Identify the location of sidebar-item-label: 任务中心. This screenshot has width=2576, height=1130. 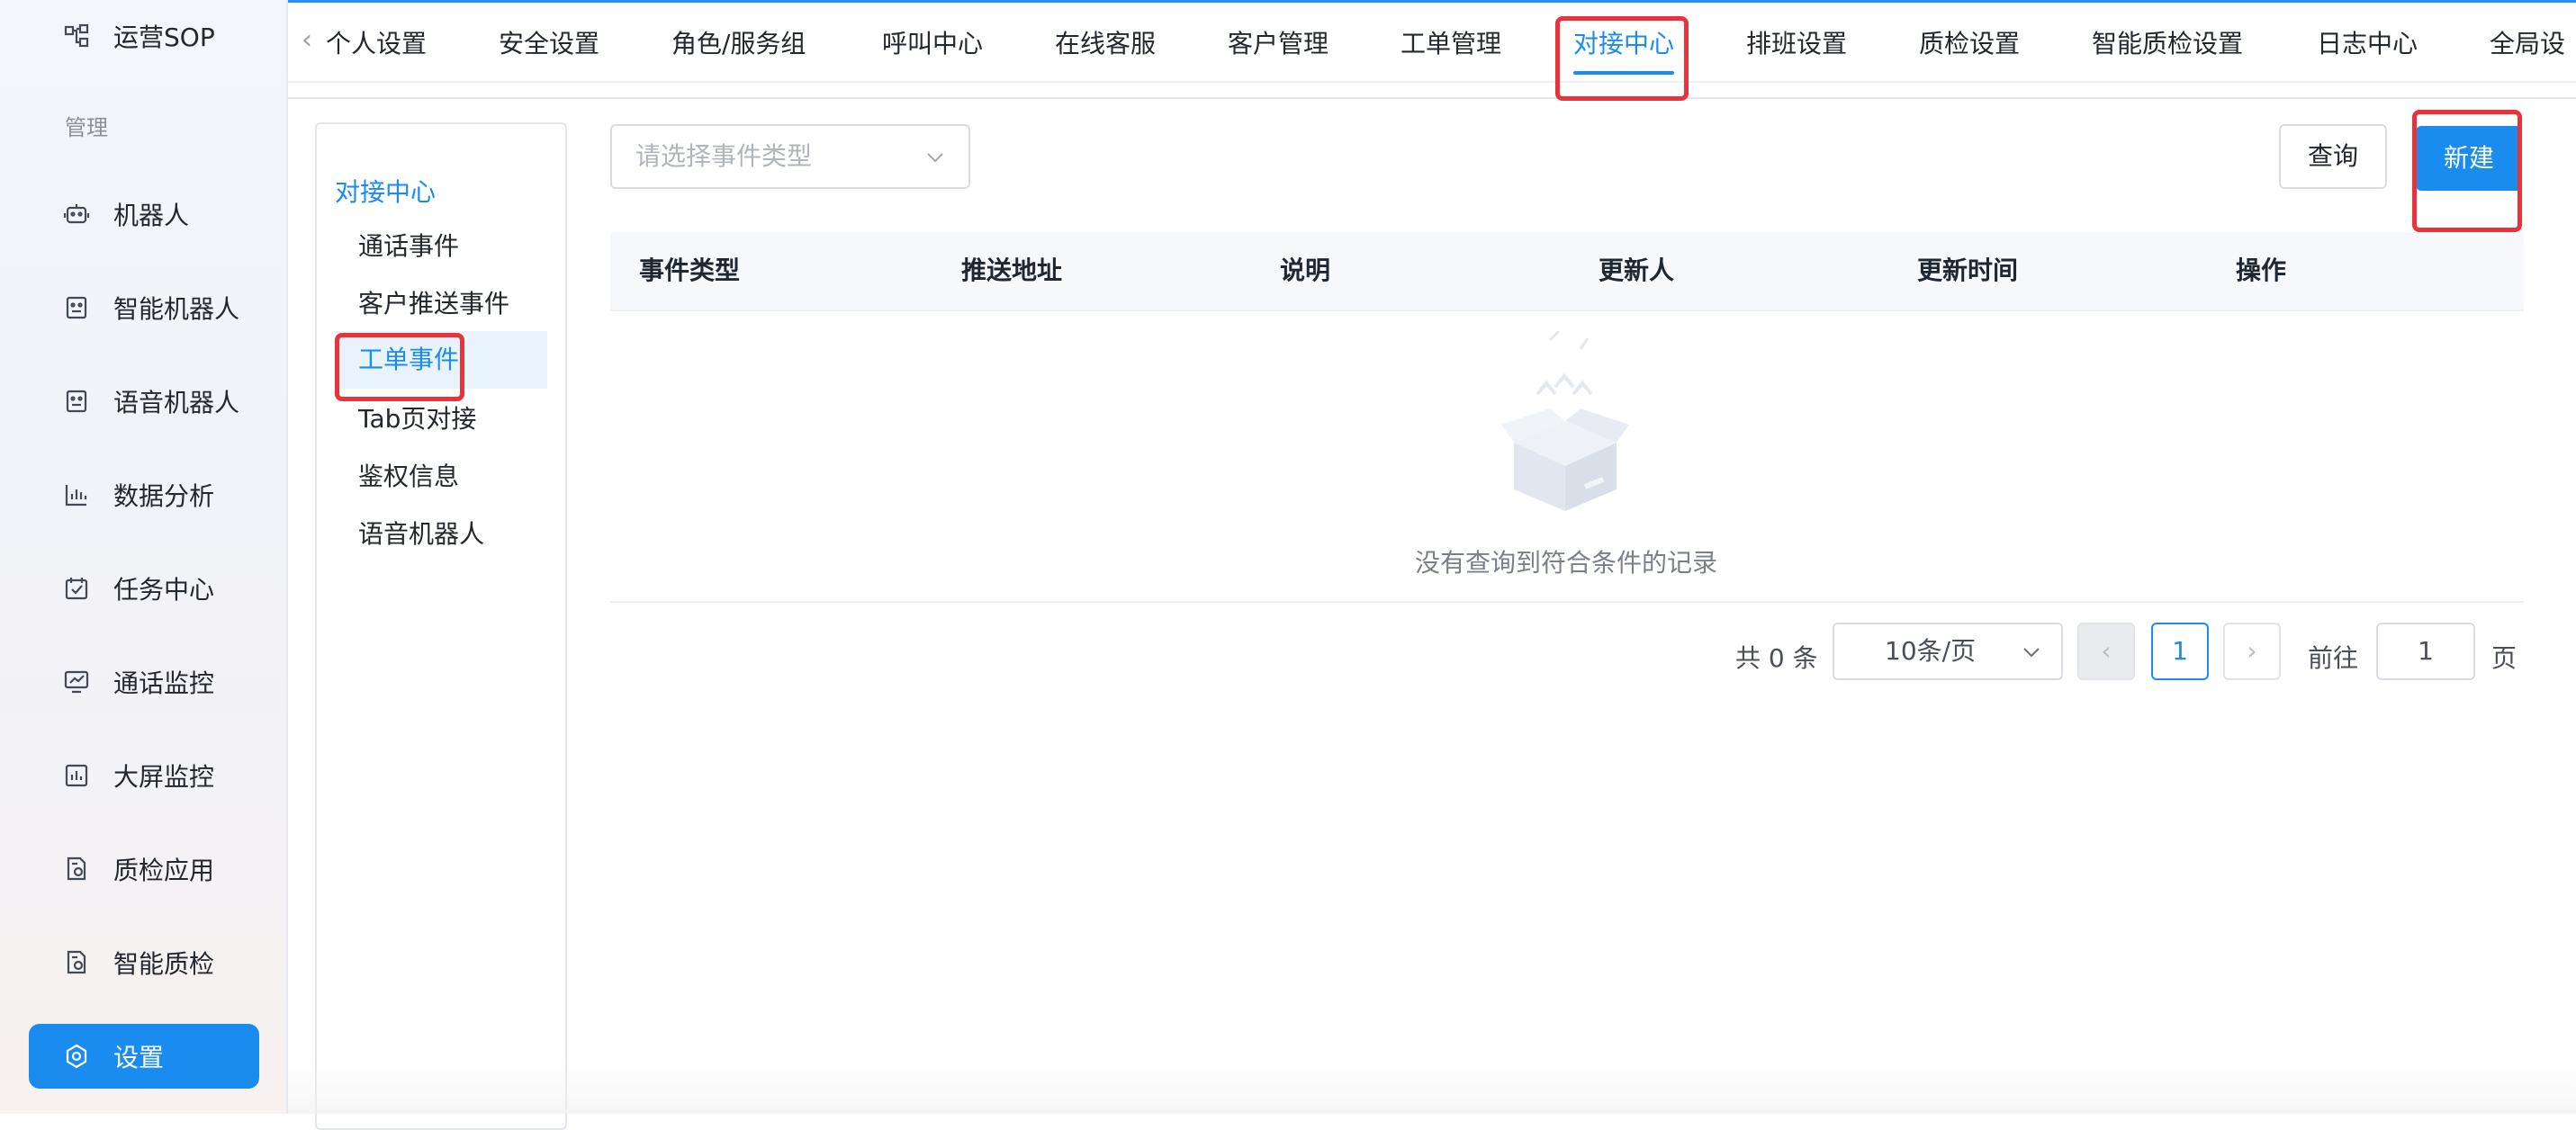
(164, 590).